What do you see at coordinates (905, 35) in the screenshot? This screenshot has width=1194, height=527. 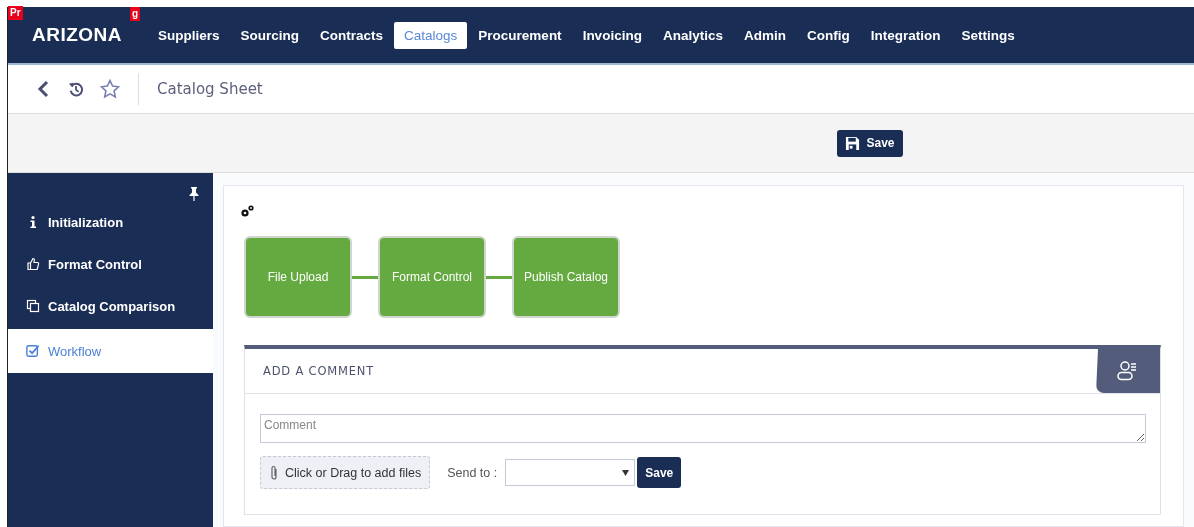 I see `nav-tab: Integration` at bounding box center [905, 35].